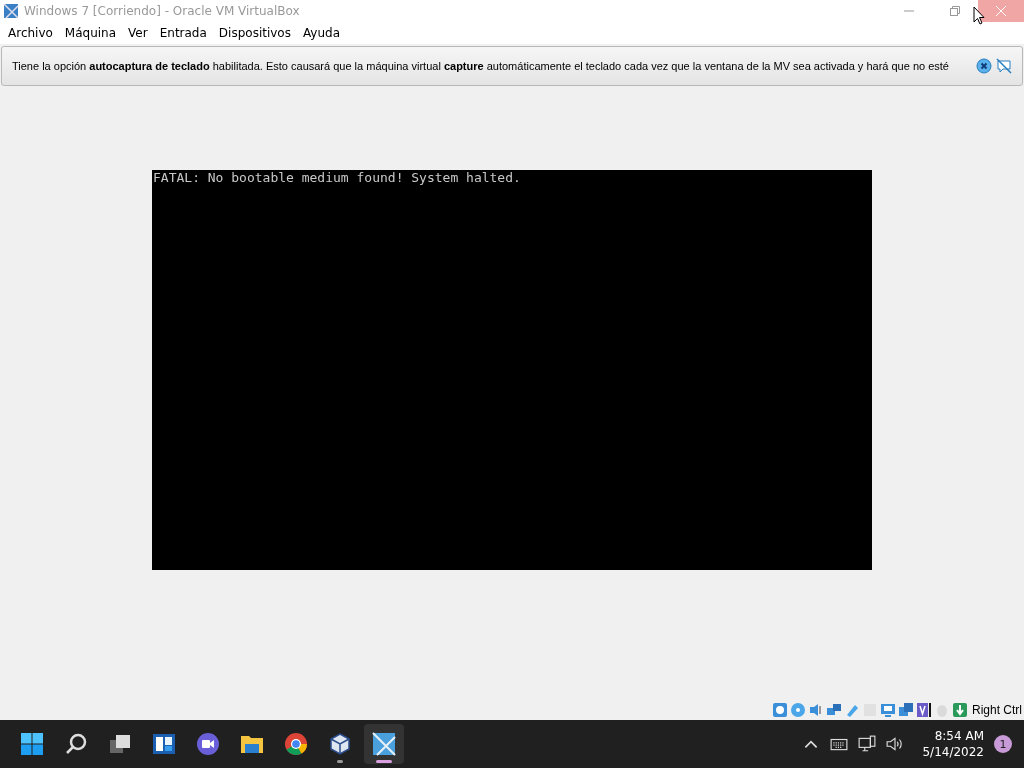 This screenshot has width=1024, height=768. I want to click on cube-icon, so click(340, 744).